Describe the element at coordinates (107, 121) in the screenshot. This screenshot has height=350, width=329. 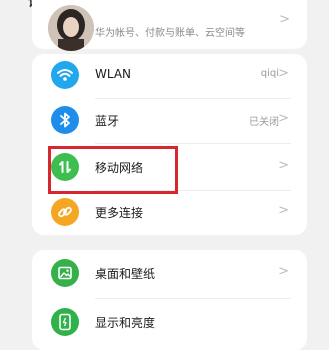
I see `bluetooth-label: 蓝牙` at that location.